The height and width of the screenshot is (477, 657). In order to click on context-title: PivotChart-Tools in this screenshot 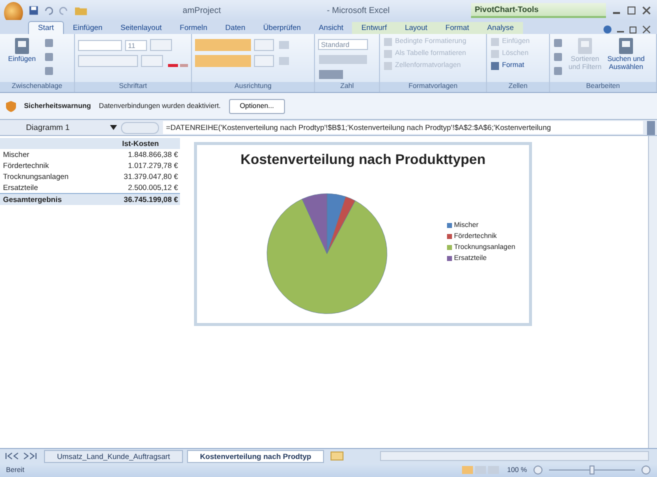, I will do `click(538, 10)`.